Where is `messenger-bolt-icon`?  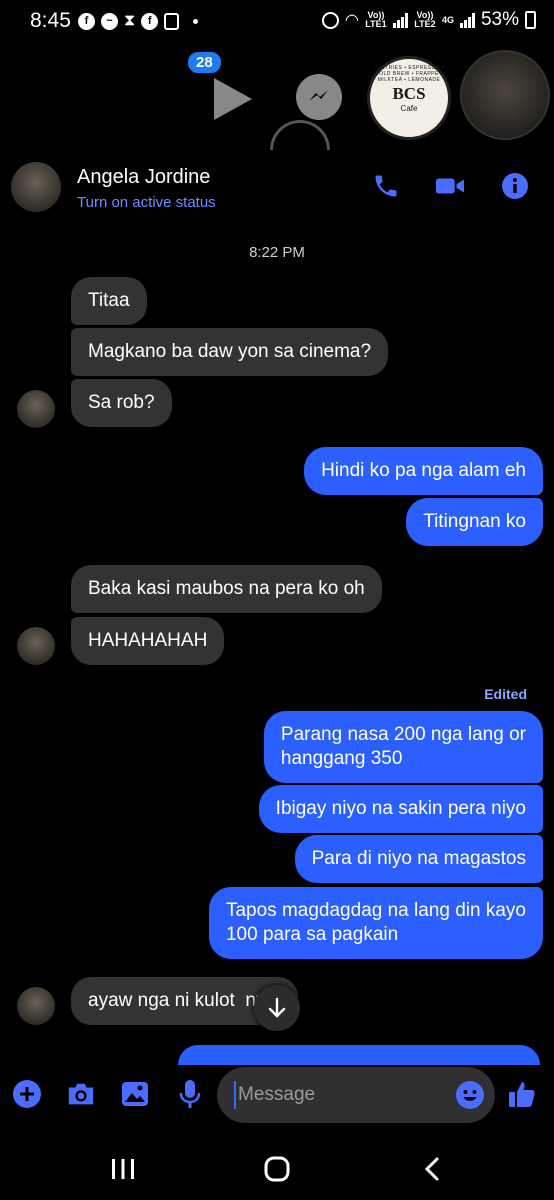
messenger-bolt-icon is located at coordinates (318, 95).